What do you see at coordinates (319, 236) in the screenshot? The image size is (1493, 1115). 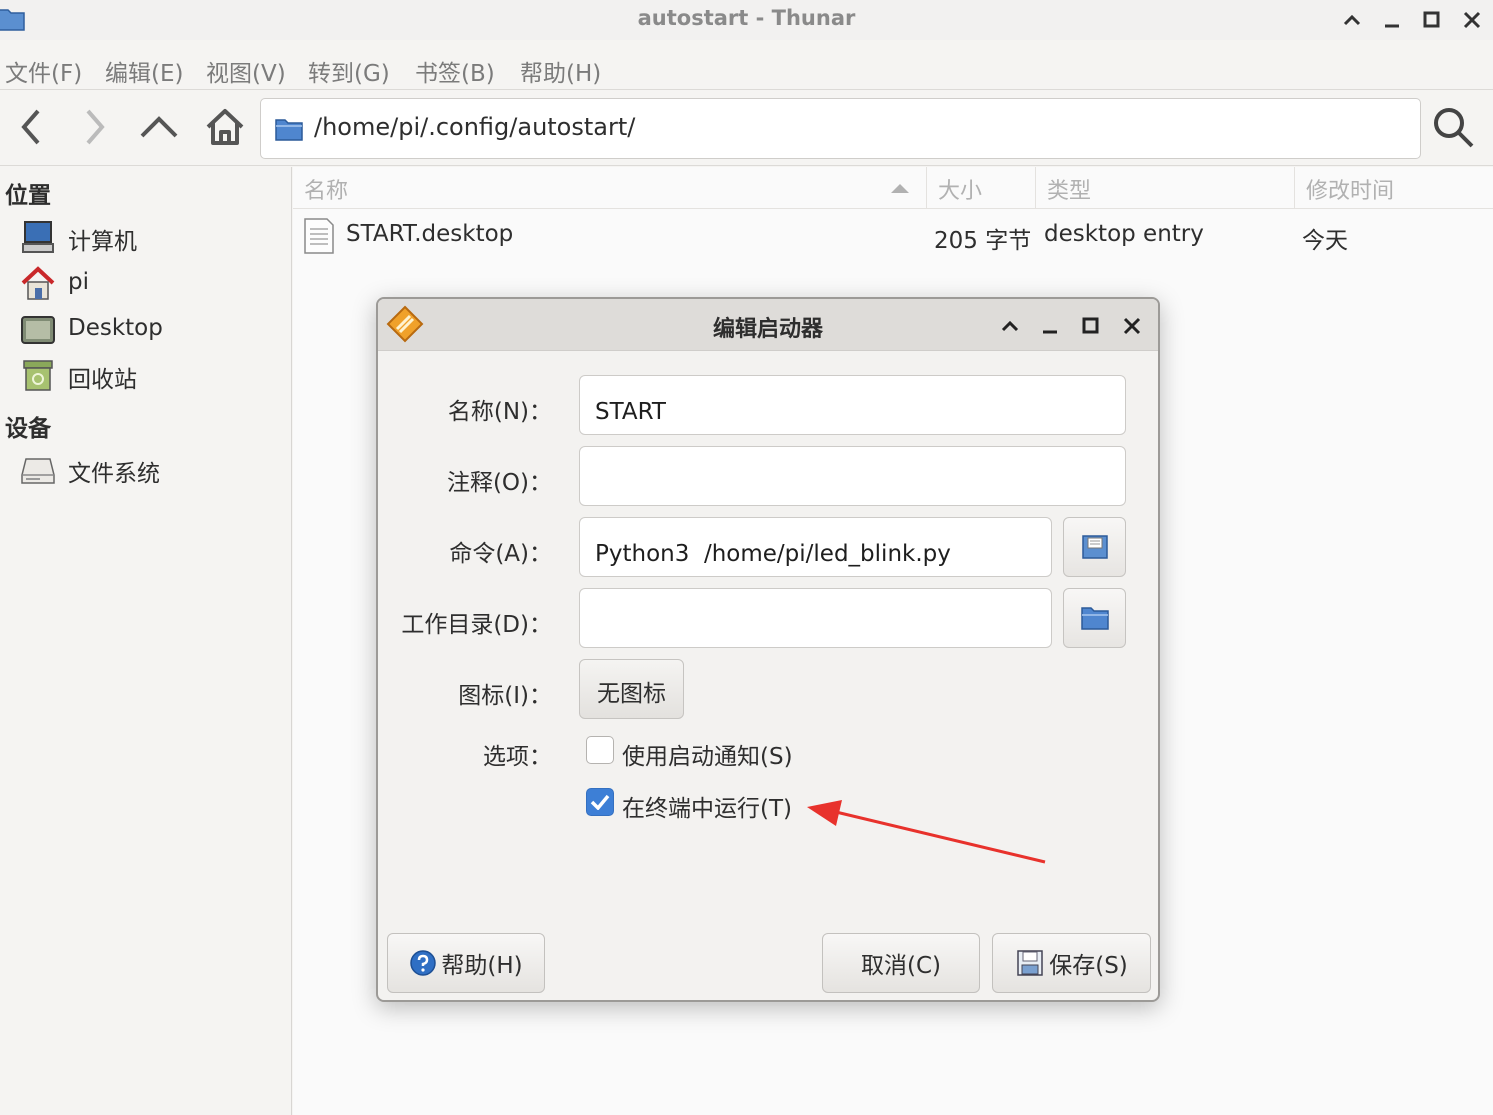 I see `text-file-icon` at bounding box center [319, 236].